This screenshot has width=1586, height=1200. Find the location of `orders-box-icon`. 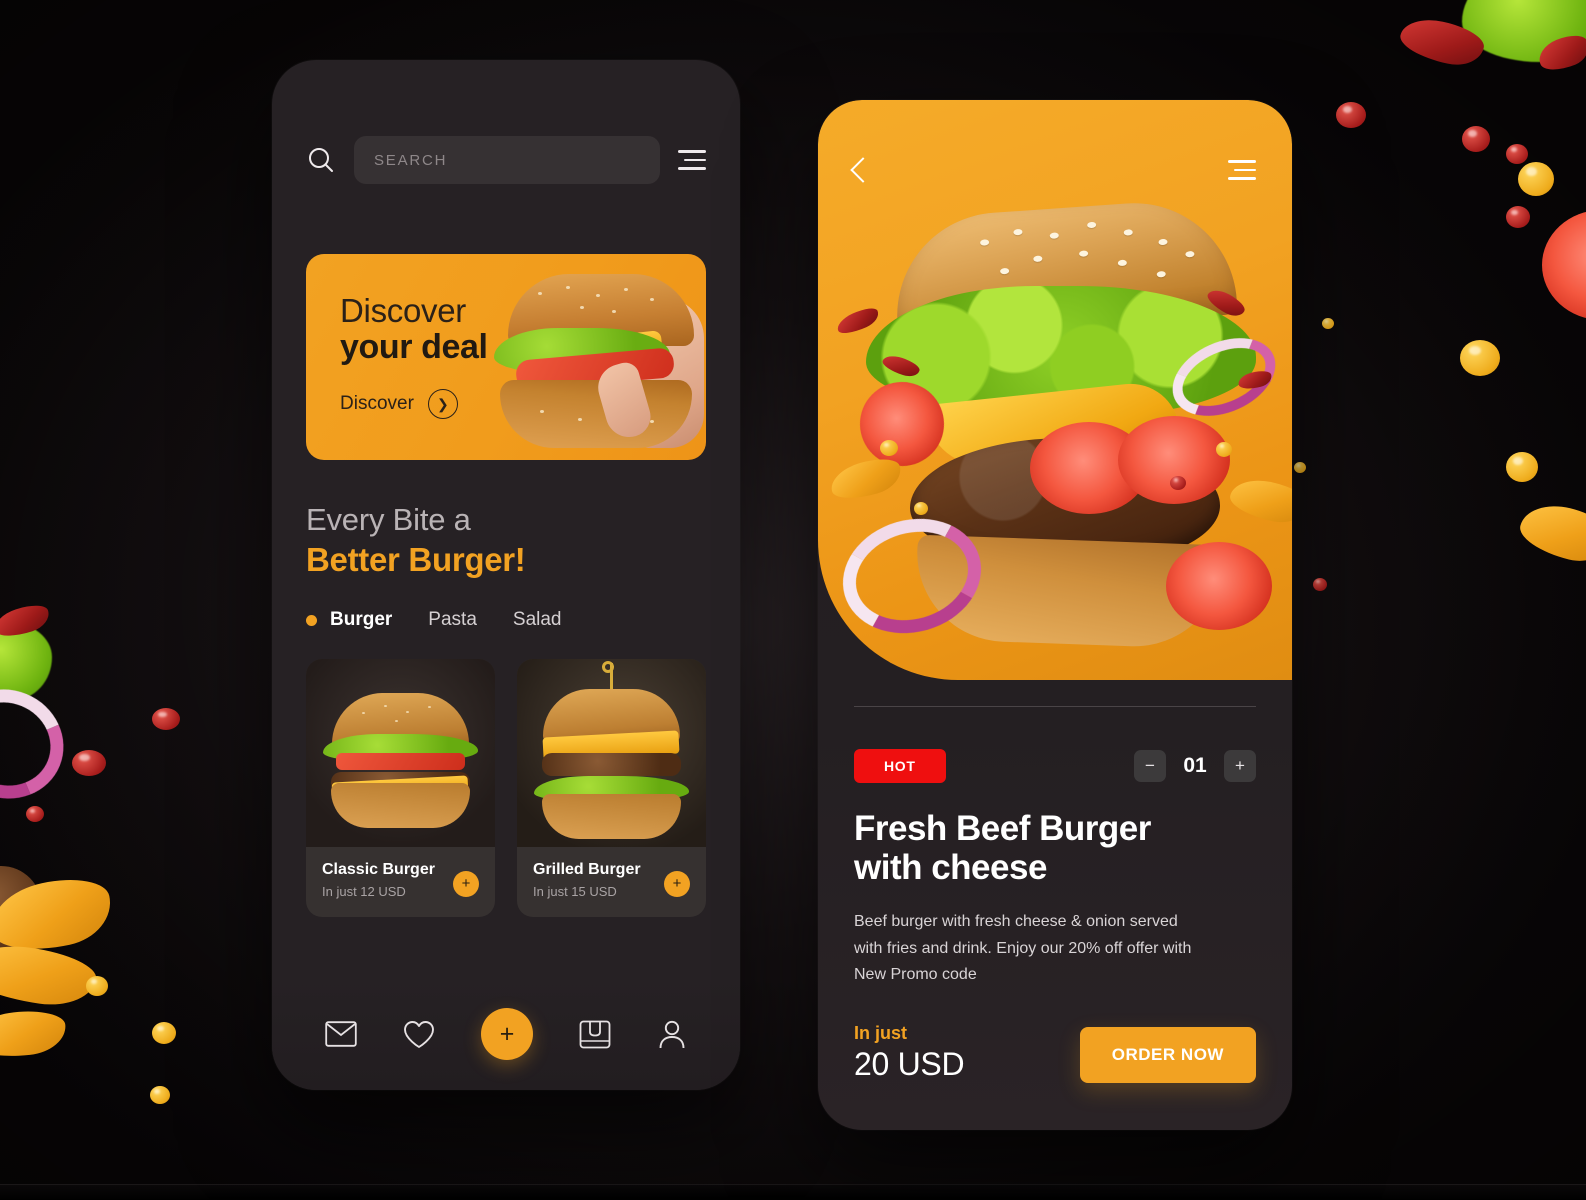

orders-box-icon is located at coordinates (595, 1034).